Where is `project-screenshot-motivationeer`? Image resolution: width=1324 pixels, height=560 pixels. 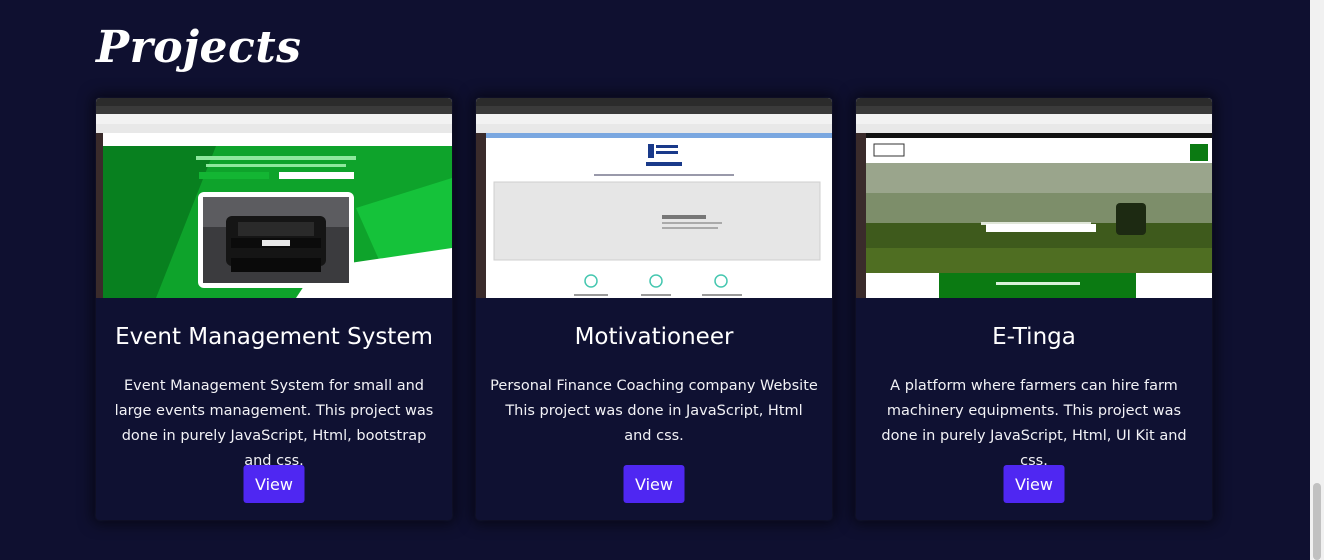
project-screenshot-motivationeer is located at coordinates (654, 198).